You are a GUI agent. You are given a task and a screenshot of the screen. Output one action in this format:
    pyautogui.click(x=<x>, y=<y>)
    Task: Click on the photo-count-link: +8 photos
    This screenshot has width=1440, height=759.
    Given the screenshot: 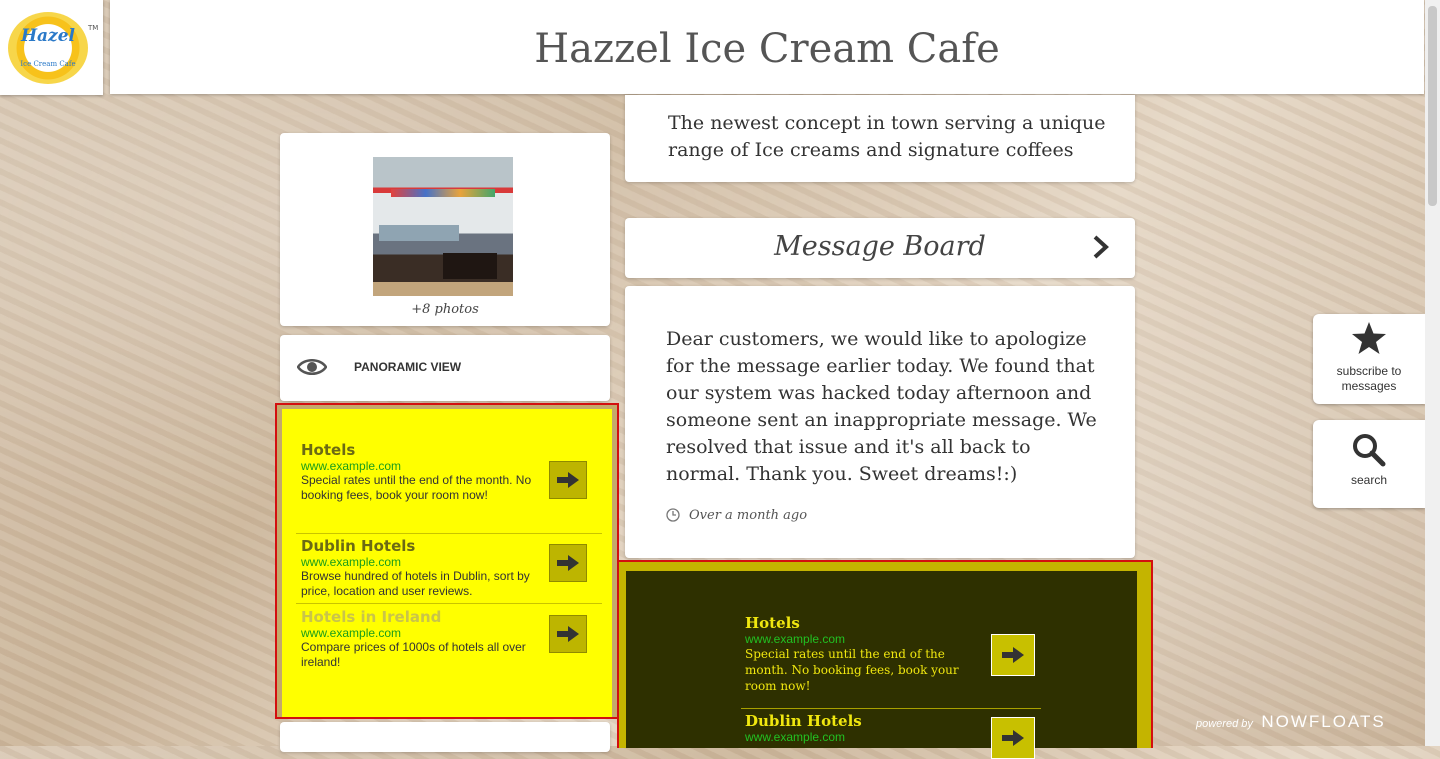 What is the action you would take?
    pyautogui.click(x=445, y=309)
    